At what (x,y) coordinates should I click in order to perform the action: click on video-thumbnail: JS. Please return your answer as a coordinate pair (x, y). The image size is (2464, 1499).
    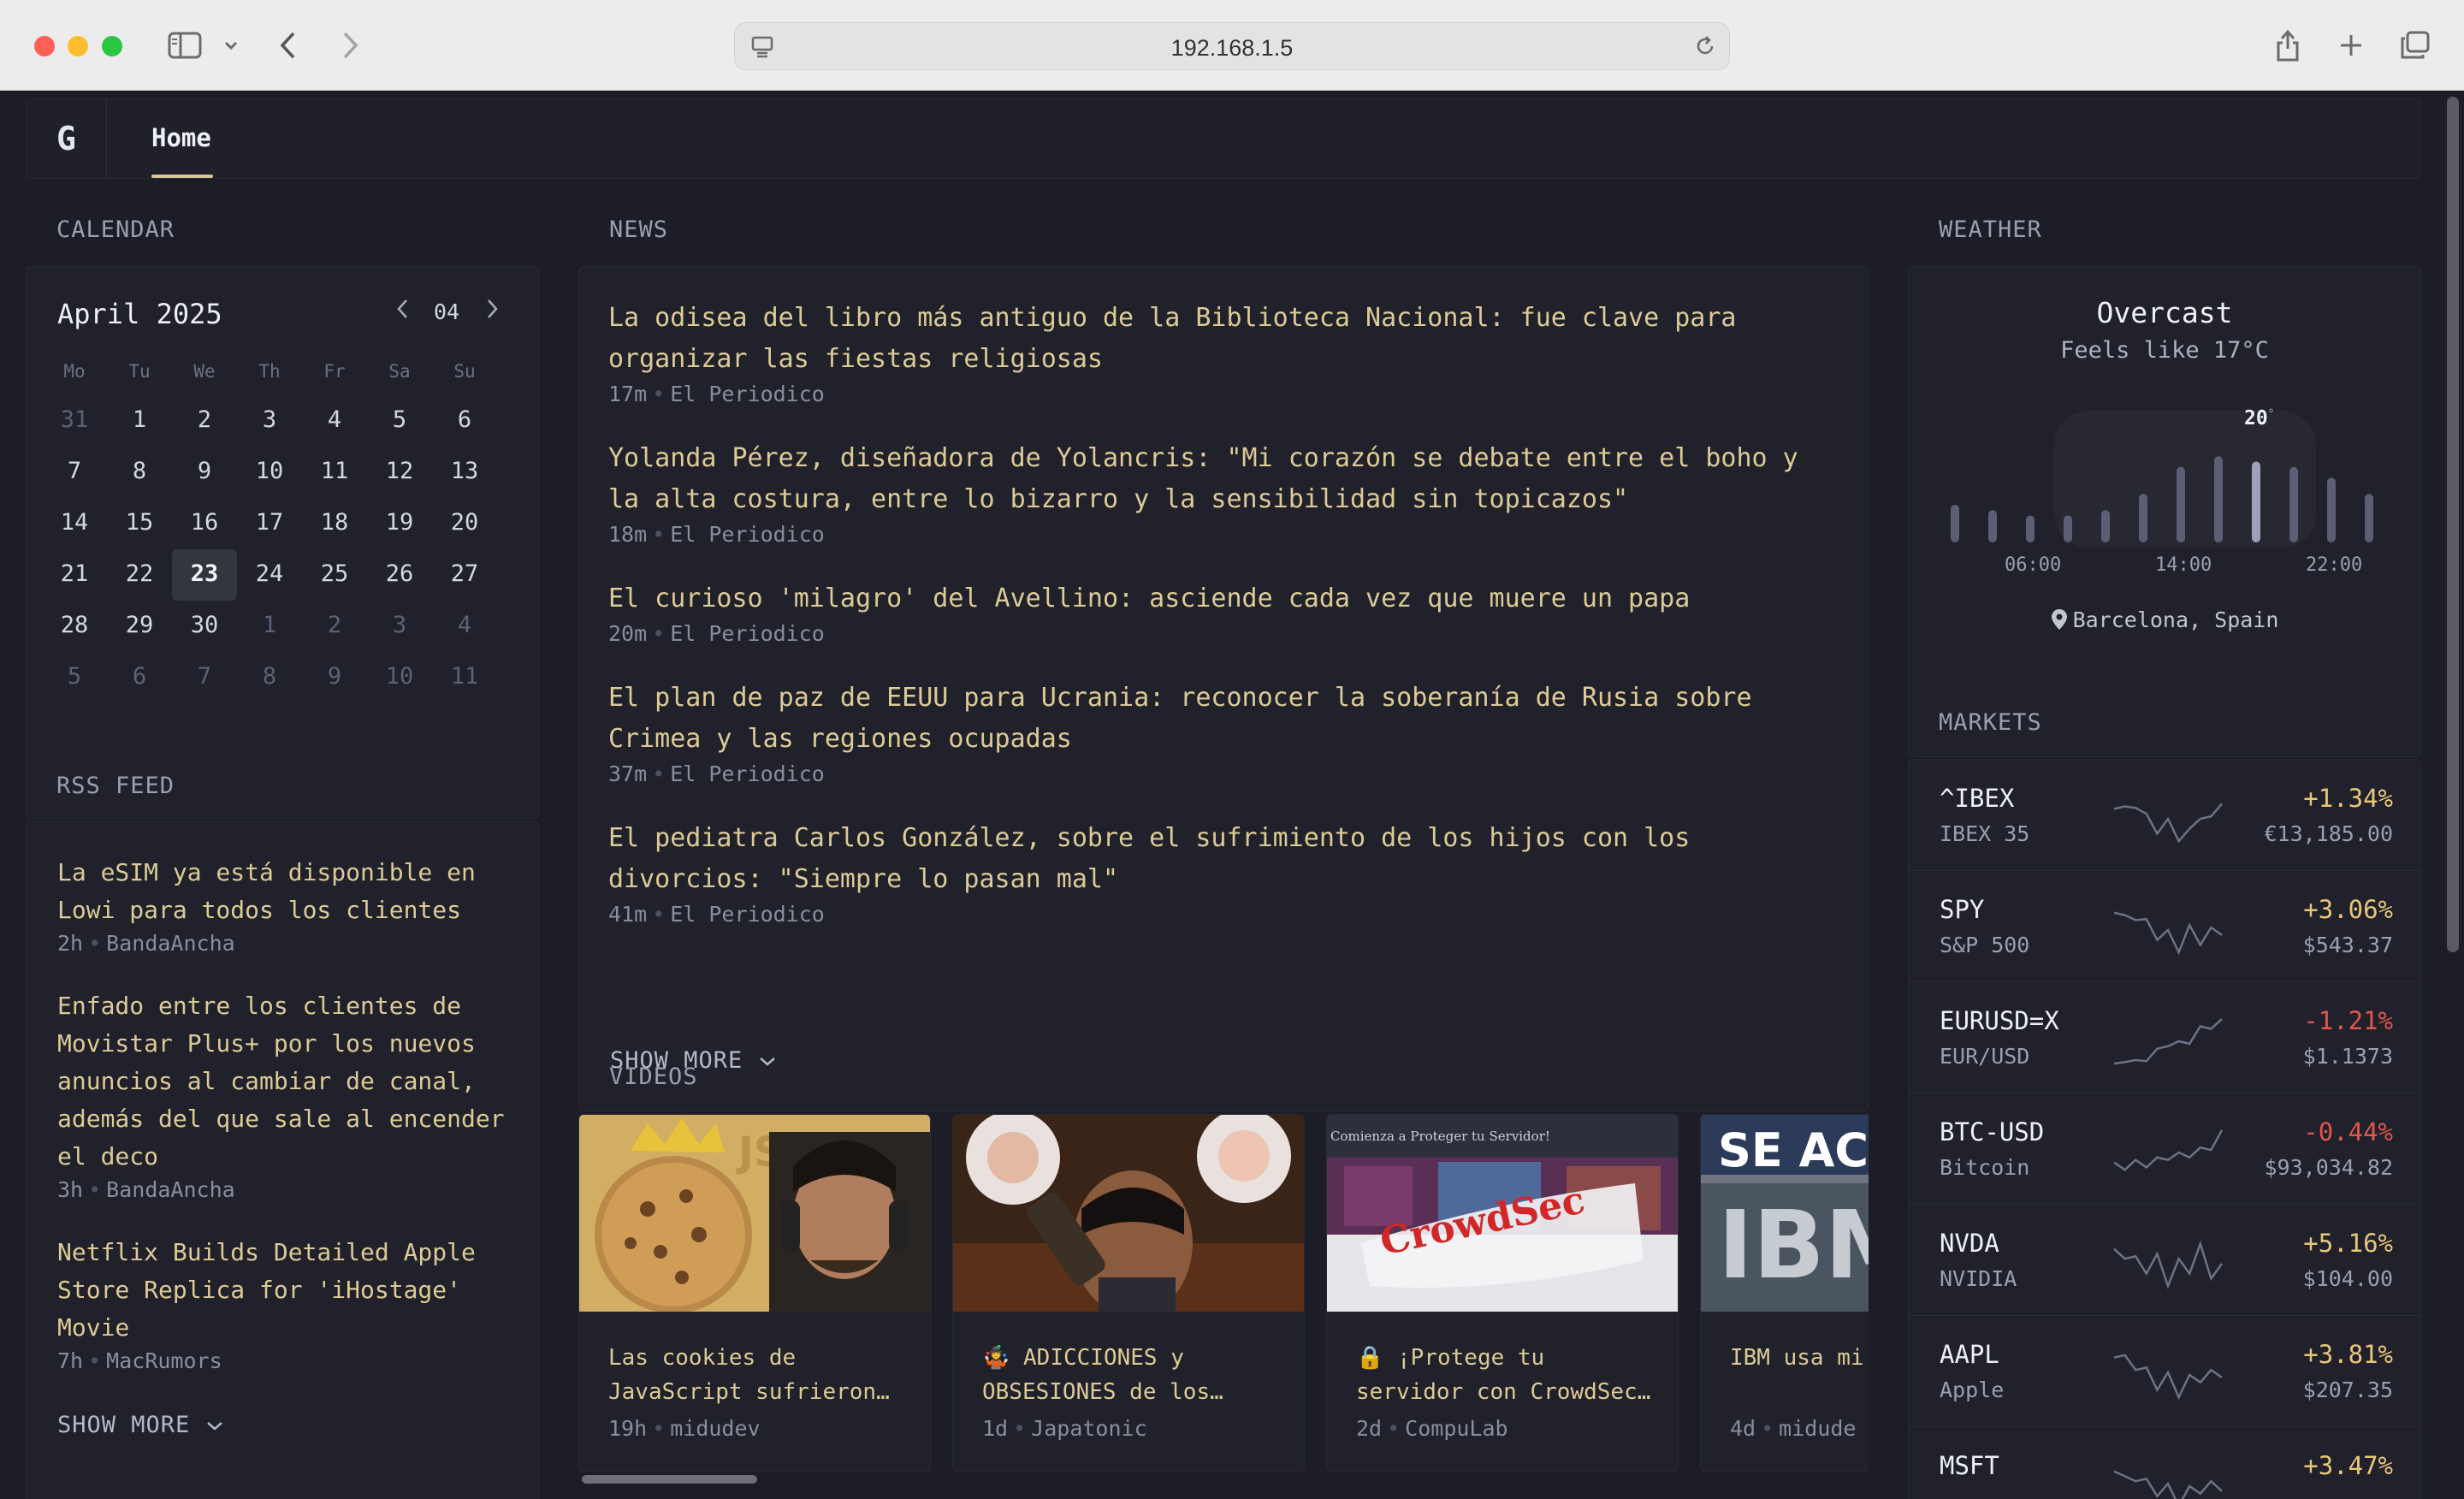
    Looking at the image, I should click on (754, 1213).